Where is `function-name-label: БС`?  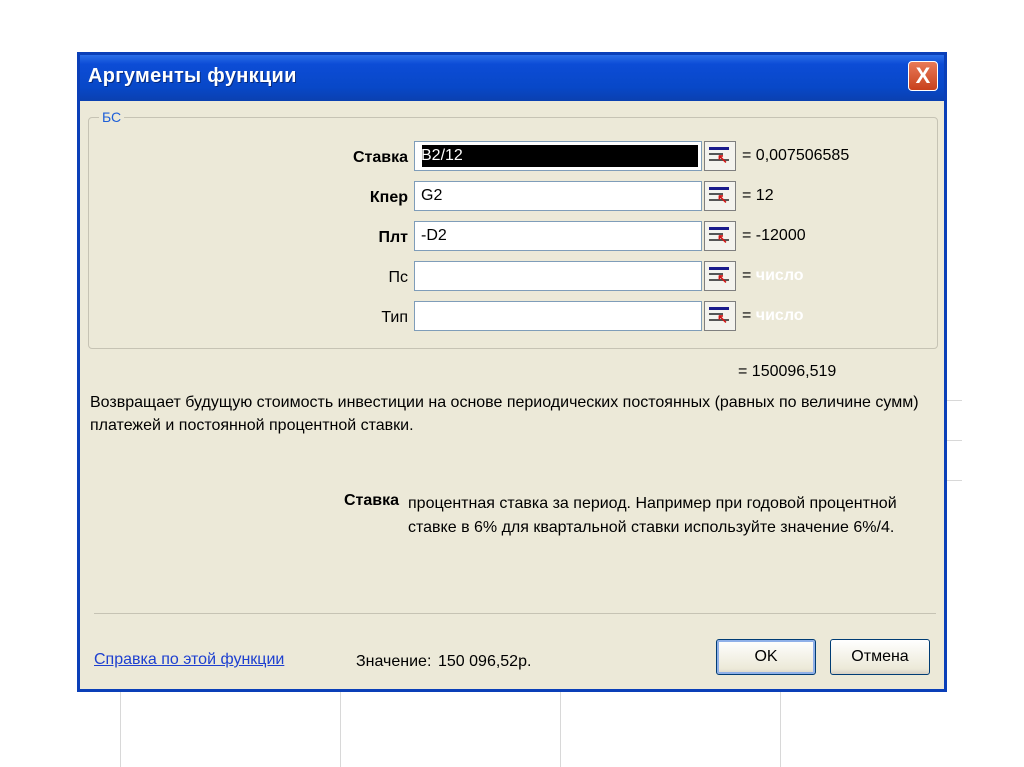 function-name-label: БС is located at coordinates (112, 117).